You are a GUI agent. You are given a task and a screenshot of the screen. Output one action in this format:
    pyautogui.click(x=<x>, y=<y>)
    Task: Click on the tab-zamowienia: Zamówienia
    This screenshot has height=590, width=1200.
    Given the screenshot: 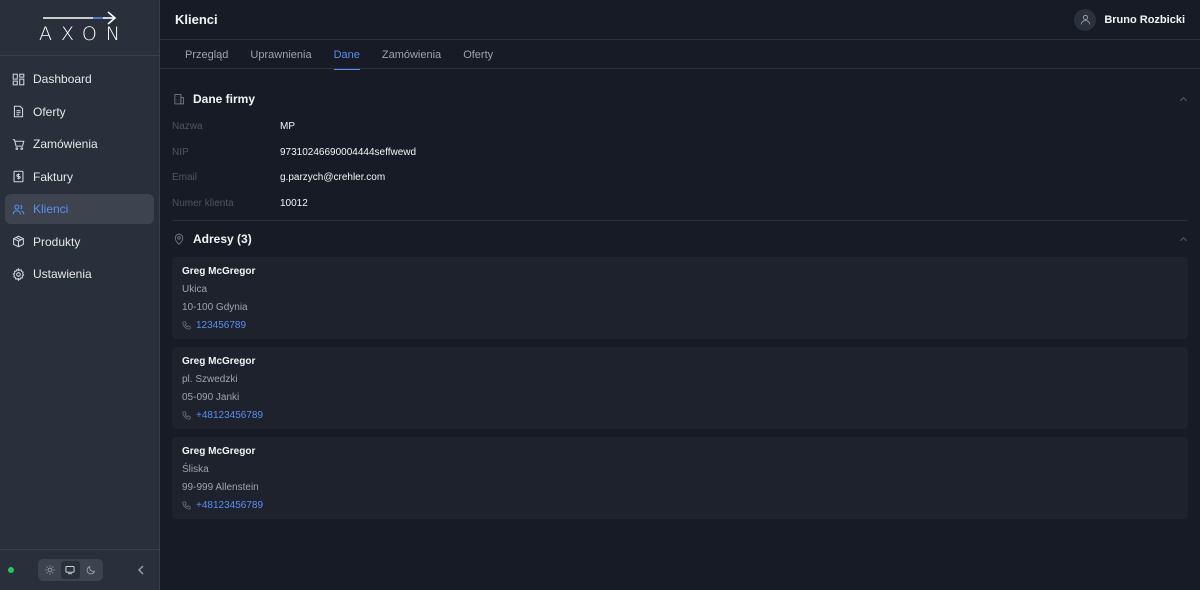 What is the action you would take?
    pyautogui.click(x=411, y=54)
    